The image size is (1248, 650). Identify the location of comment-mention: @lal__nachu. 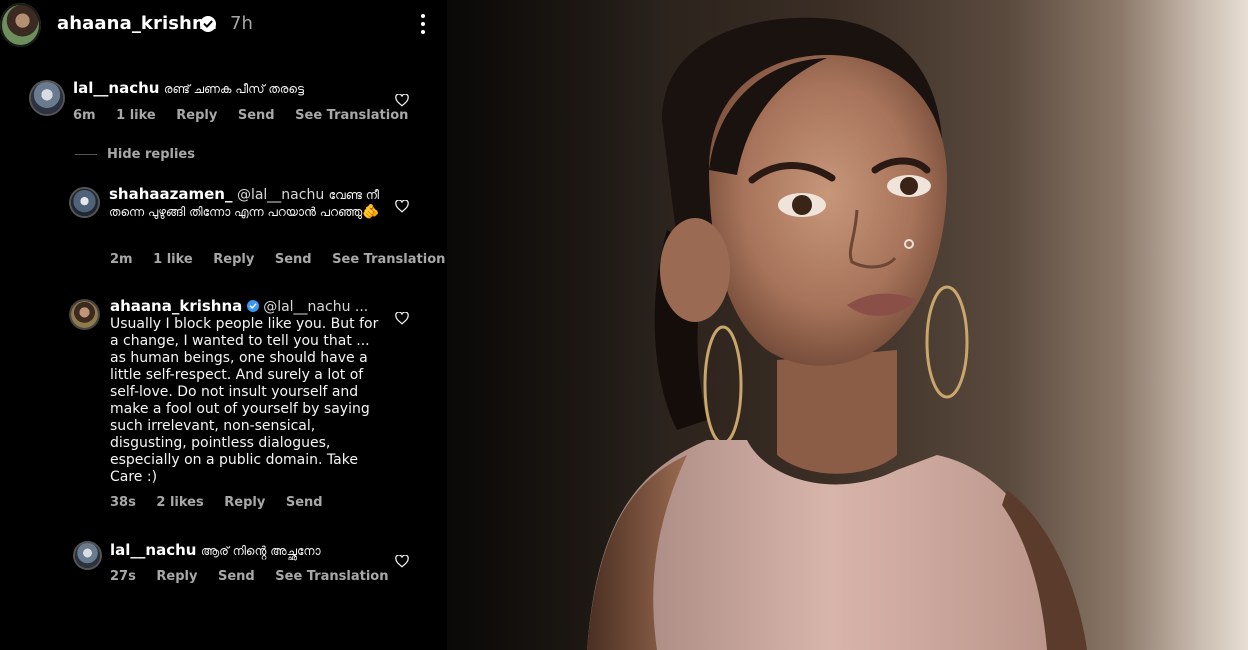
(280, 195).